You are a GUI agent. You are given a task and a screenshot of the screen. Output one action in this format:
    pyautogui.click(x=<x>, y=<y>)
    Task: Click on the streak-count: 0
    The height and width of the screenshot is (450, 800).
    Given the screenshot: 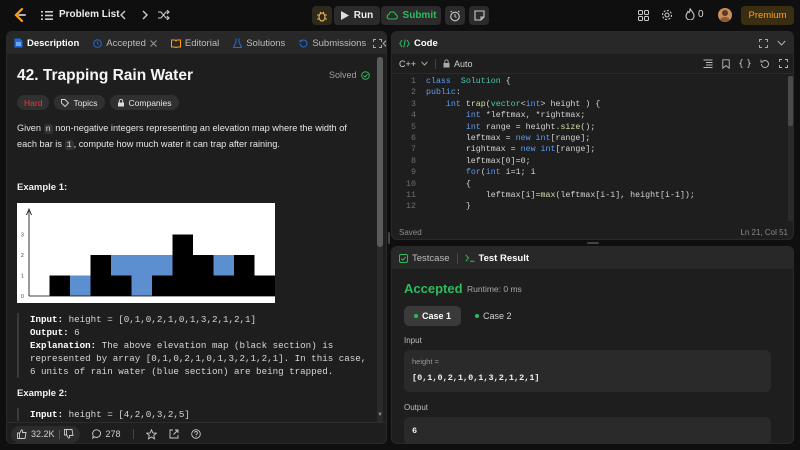 What is the action you would take?
    pyautogui.click(x=701, y=14)
    